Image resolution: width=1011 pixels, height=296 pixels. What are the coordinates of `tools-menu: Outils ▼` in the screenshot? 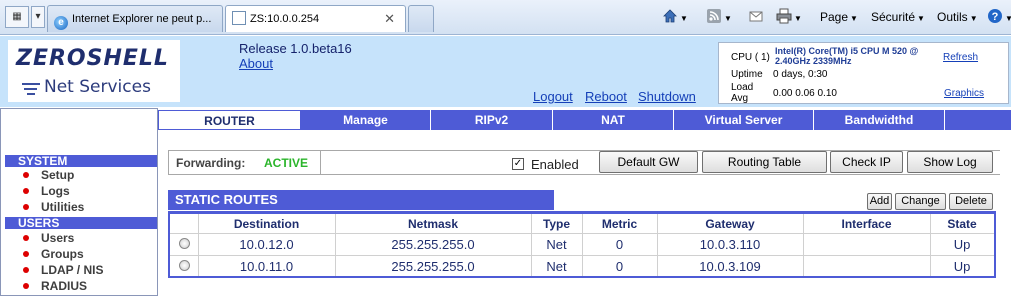 It's located at (957, 17).